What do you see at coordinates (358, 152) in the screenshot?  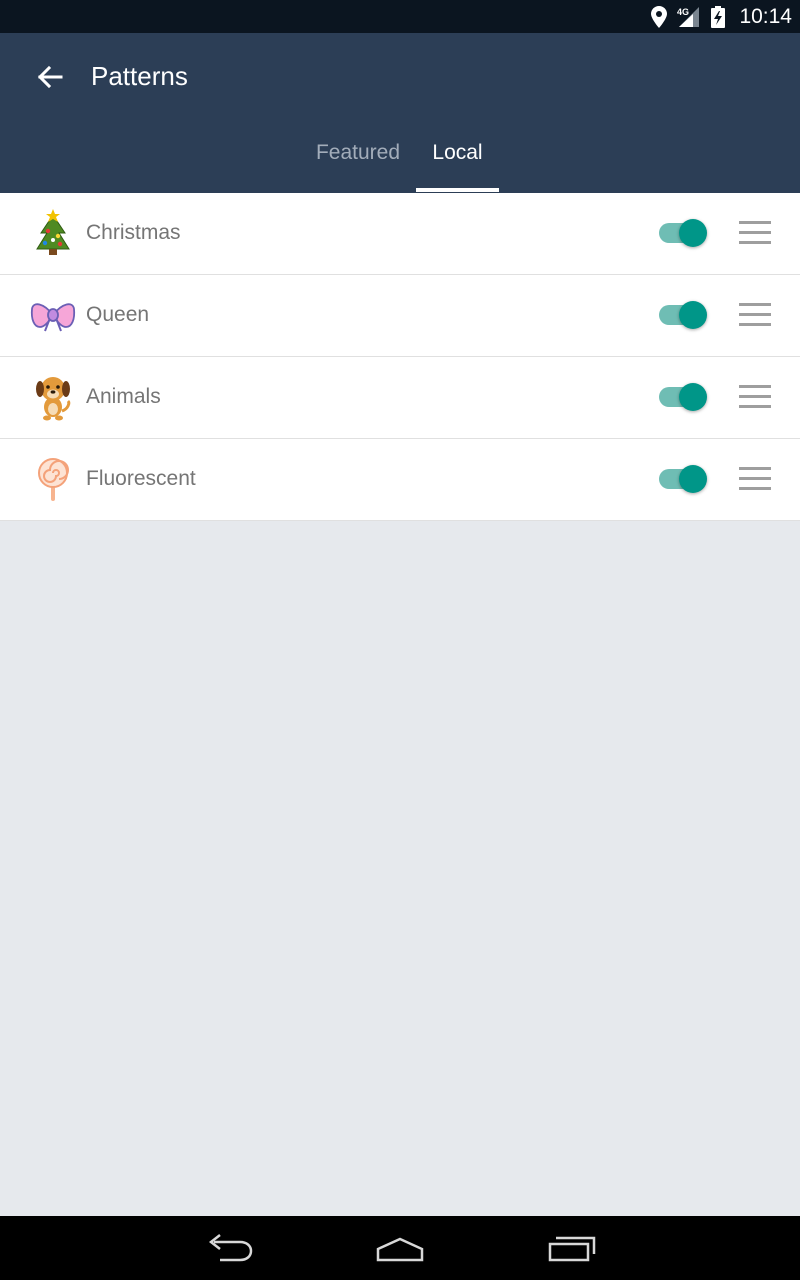 I see `tab-featured-label: Featured` at bounding box center [358, 152].